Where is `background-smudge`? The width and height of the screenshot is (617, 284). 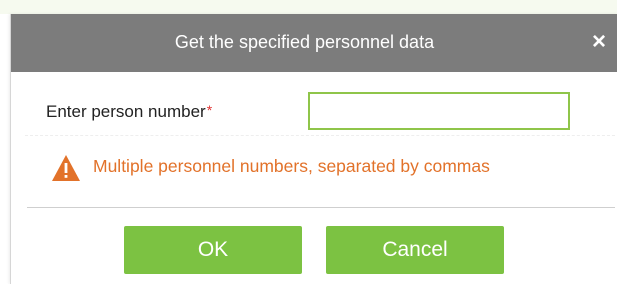 background-smudge is located at coordinates (308, 7).